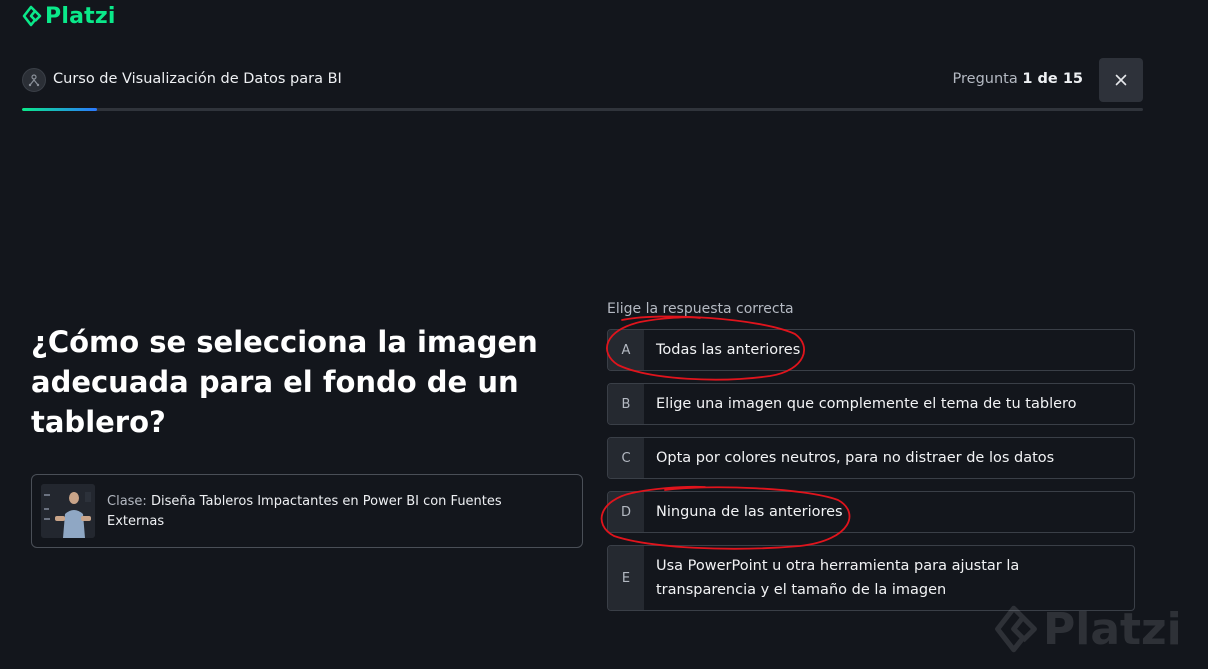  I want to click on answer-option-text: Todas las anteriores, so click(728, 350).